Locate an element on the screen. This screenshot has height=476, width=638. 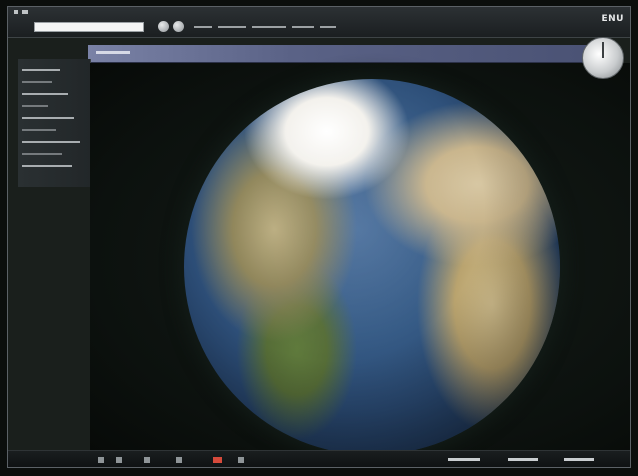
nav-zoom-icon is located at coordinates (241, 460).